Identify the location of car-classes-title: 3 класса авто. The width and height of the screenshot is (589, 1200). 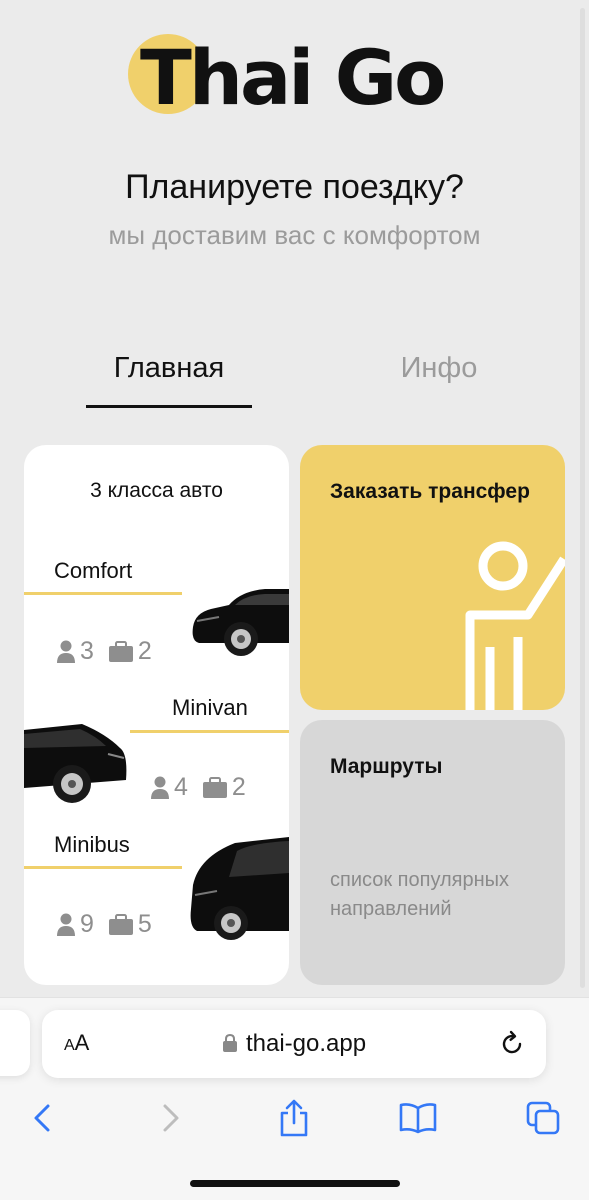
(156, 490).